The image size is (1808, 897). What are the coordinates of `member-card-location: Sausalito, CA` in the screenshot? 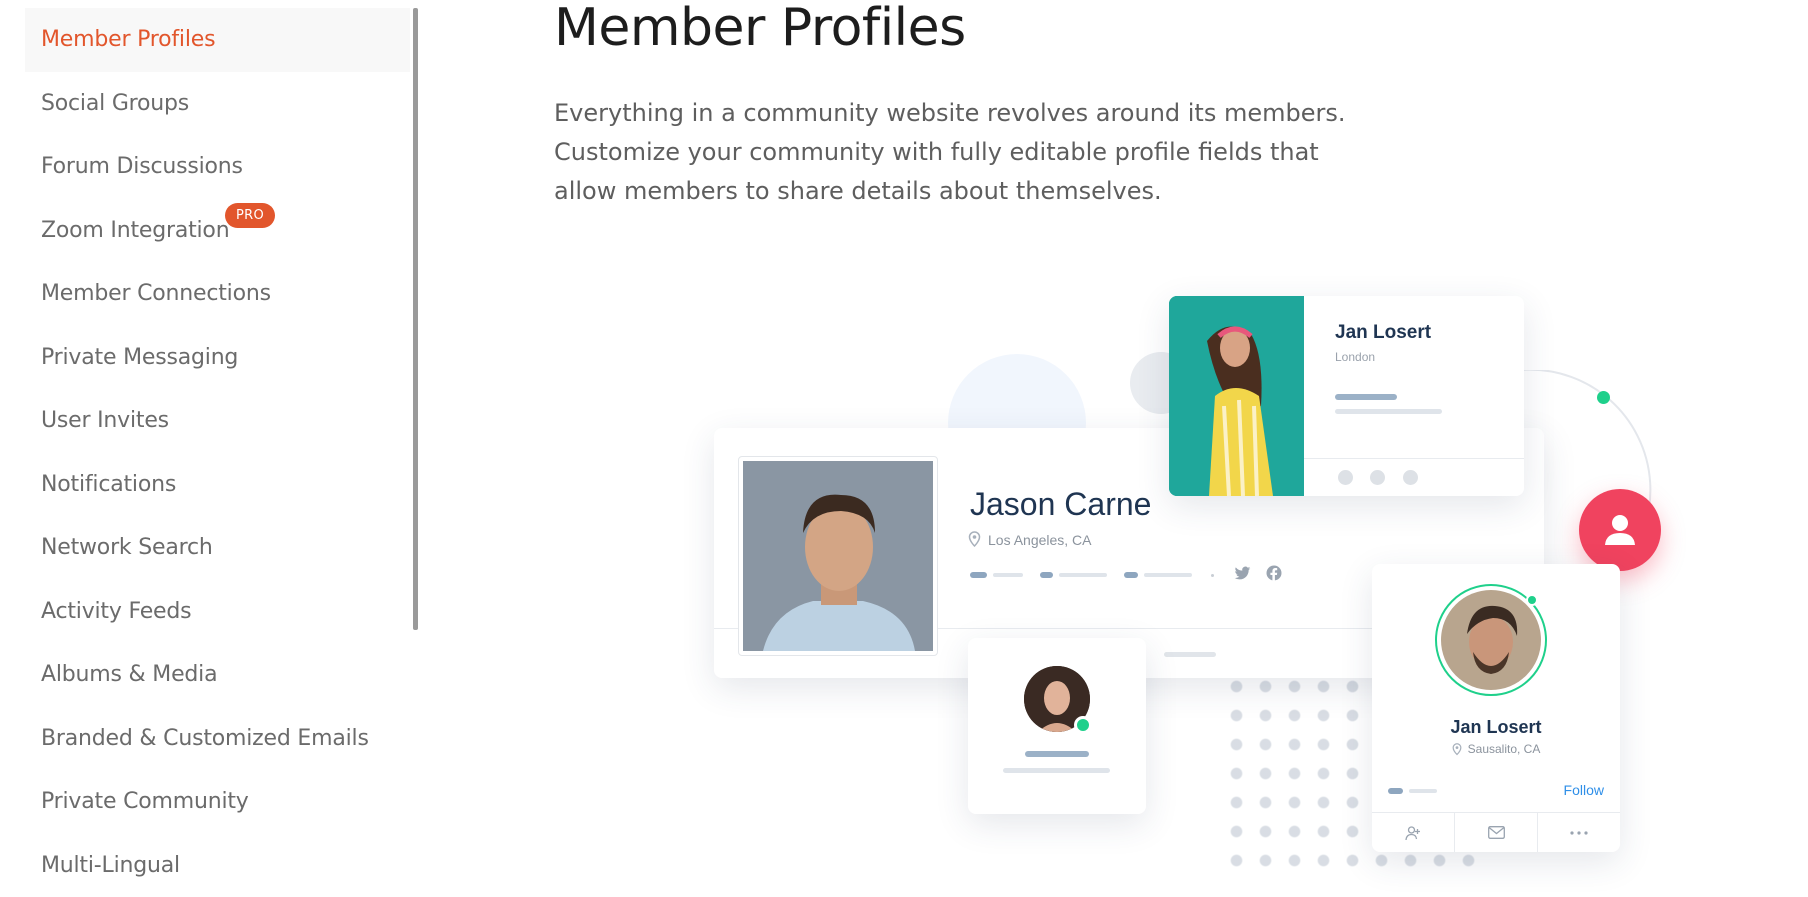 It's located at (1504, 749).